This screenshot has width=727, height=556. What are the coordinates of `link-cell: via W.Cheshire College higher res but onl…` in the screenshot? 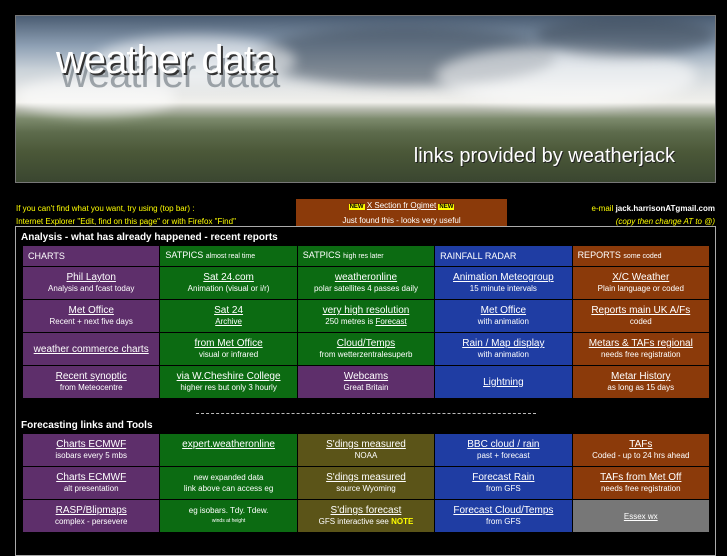 It's located at (228, 382).